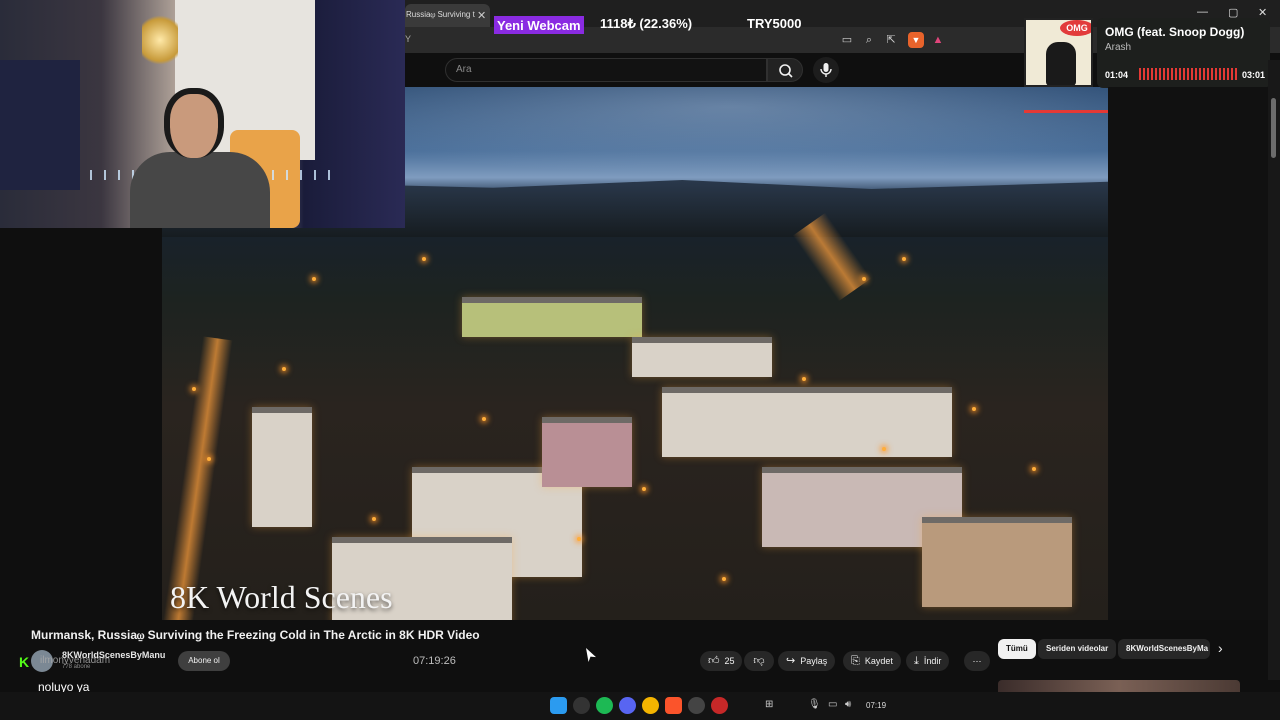 This screenshot has width=1280, height=720. What do you see at coordinates (855, 661) in the screenshot?
I see `bookmark-icon: ⎘` at bounding box center [855, 661].